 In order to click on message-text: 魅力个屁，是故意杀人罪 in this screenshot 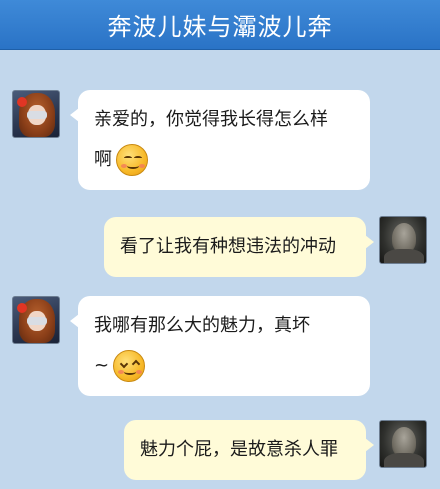, I will do `click(239, 449)`.